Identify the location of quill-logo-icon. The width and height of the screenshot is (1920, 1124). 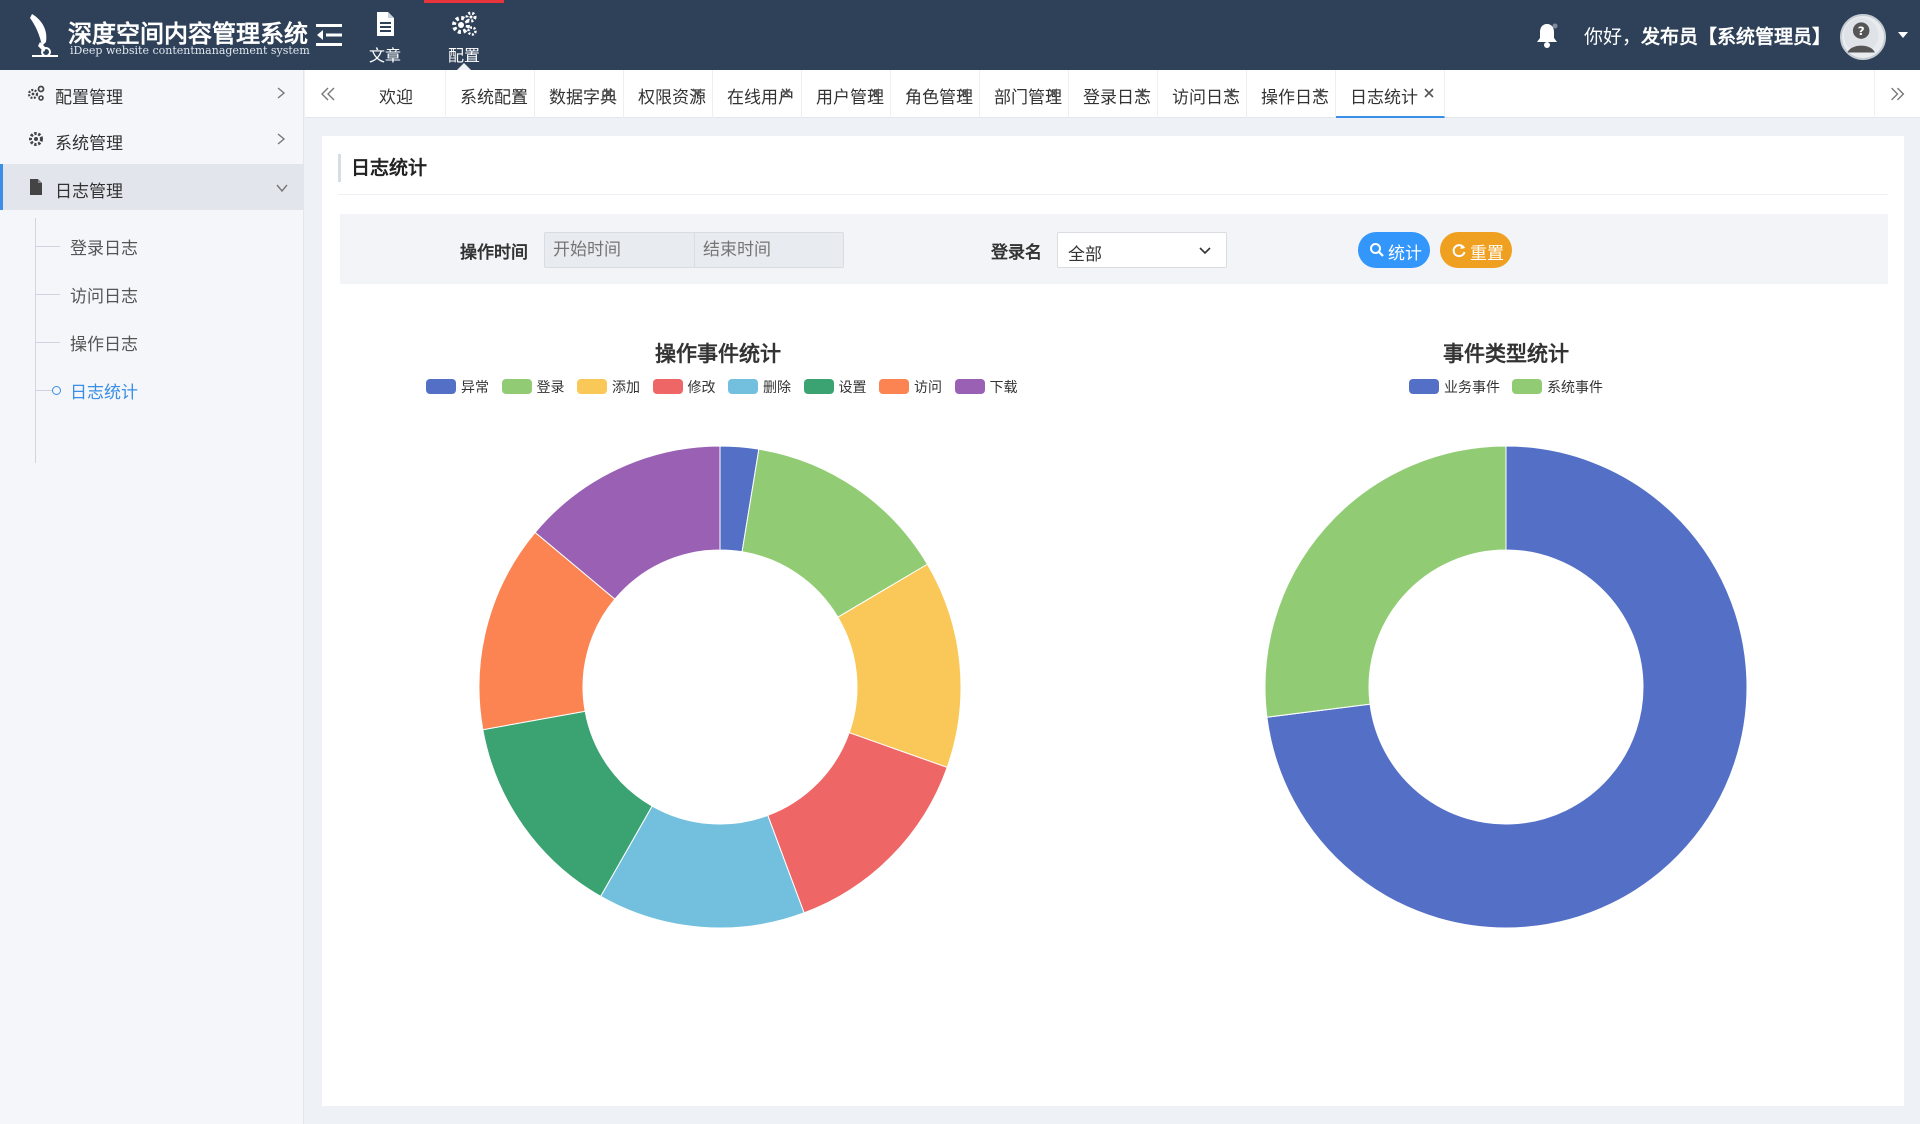
(44, 35).